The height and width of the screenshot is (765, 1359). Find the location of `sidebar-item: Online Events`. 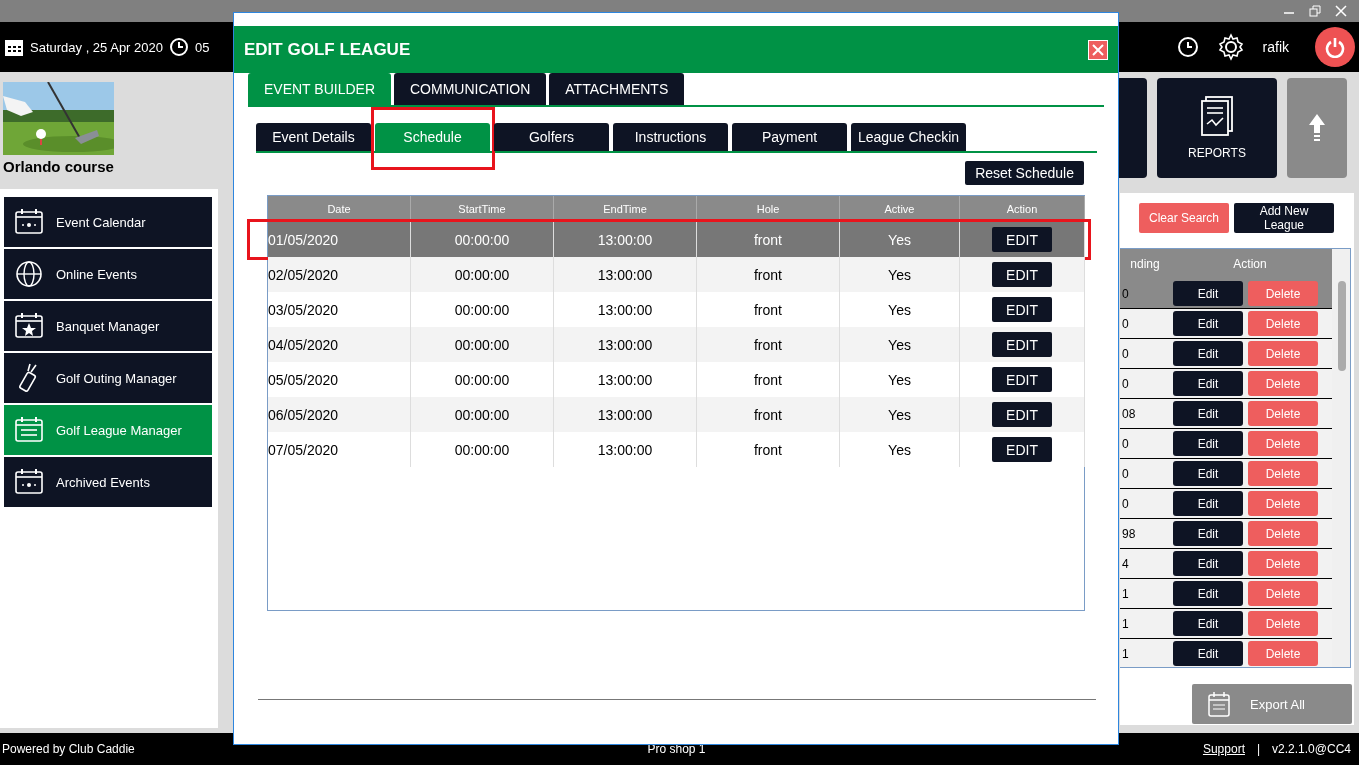

sidebar-item: Online Events is located at coordinates (108, 274).